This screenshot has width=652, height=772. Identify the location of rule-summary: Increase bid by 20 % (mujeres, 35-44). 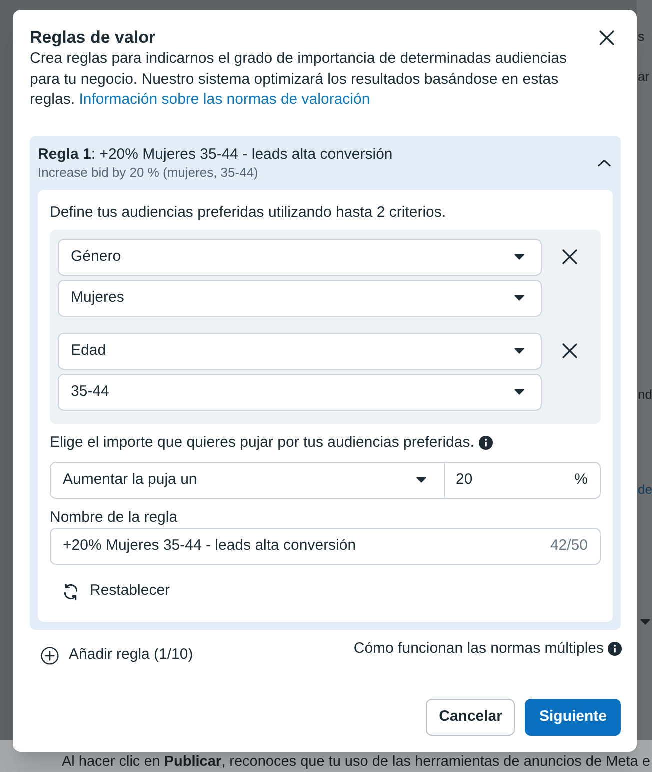
(149, 172).